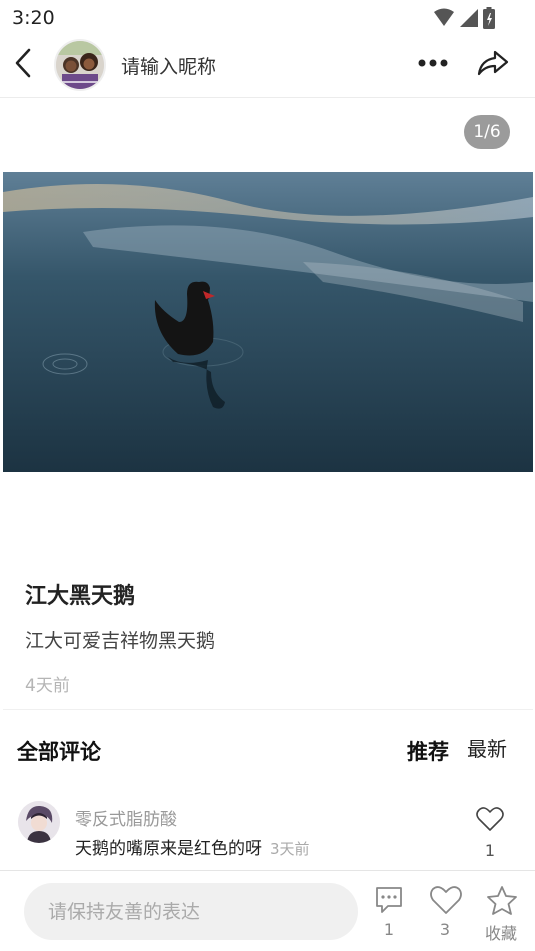 Image resolution: width=535 pixels, height=951 pixels. What do you see at coordinates (126, 817) in the screenshot?
I see `comment-username: 零反式脂肪酸` at bounding box center [126, 817].